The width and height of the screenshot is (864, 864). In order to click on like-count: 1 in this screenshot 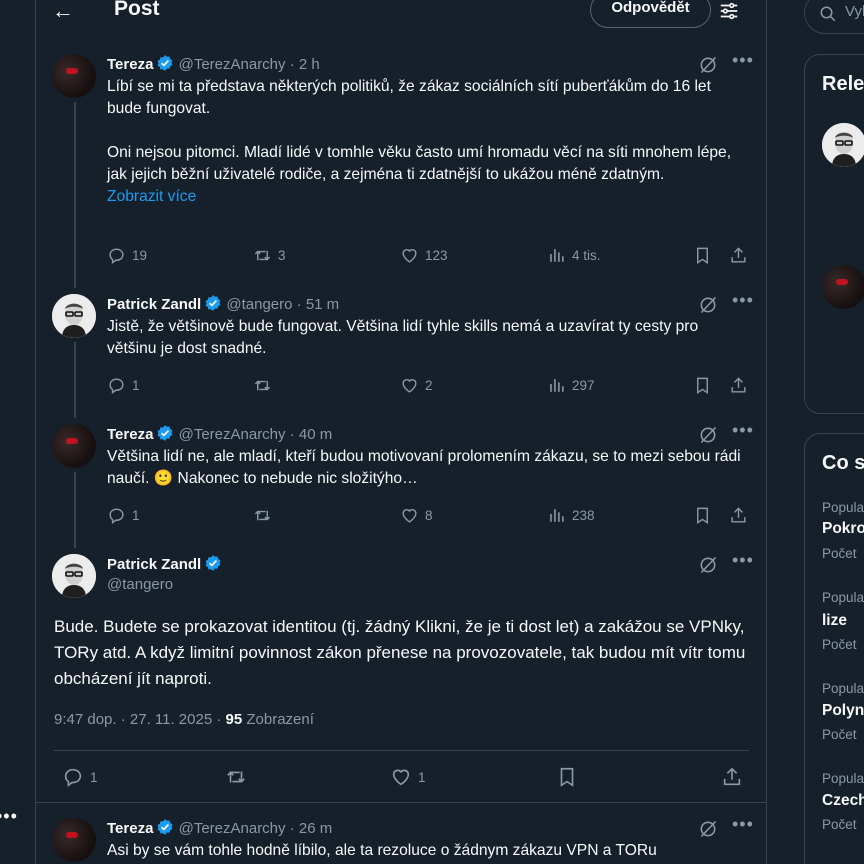, I will do `click(422, 777)`.